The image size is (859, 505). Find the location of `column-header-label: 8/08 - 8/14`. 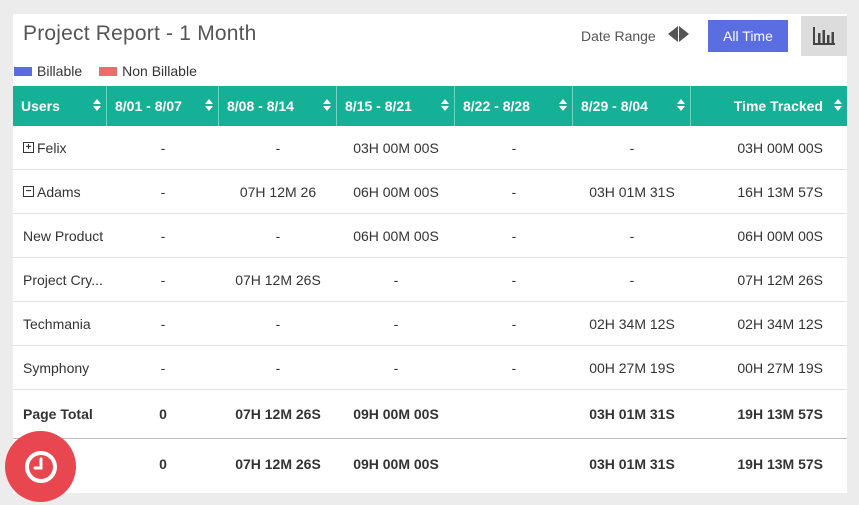

column-header-label: 8/08 - 8/14 is located at coordinates (260, 106).